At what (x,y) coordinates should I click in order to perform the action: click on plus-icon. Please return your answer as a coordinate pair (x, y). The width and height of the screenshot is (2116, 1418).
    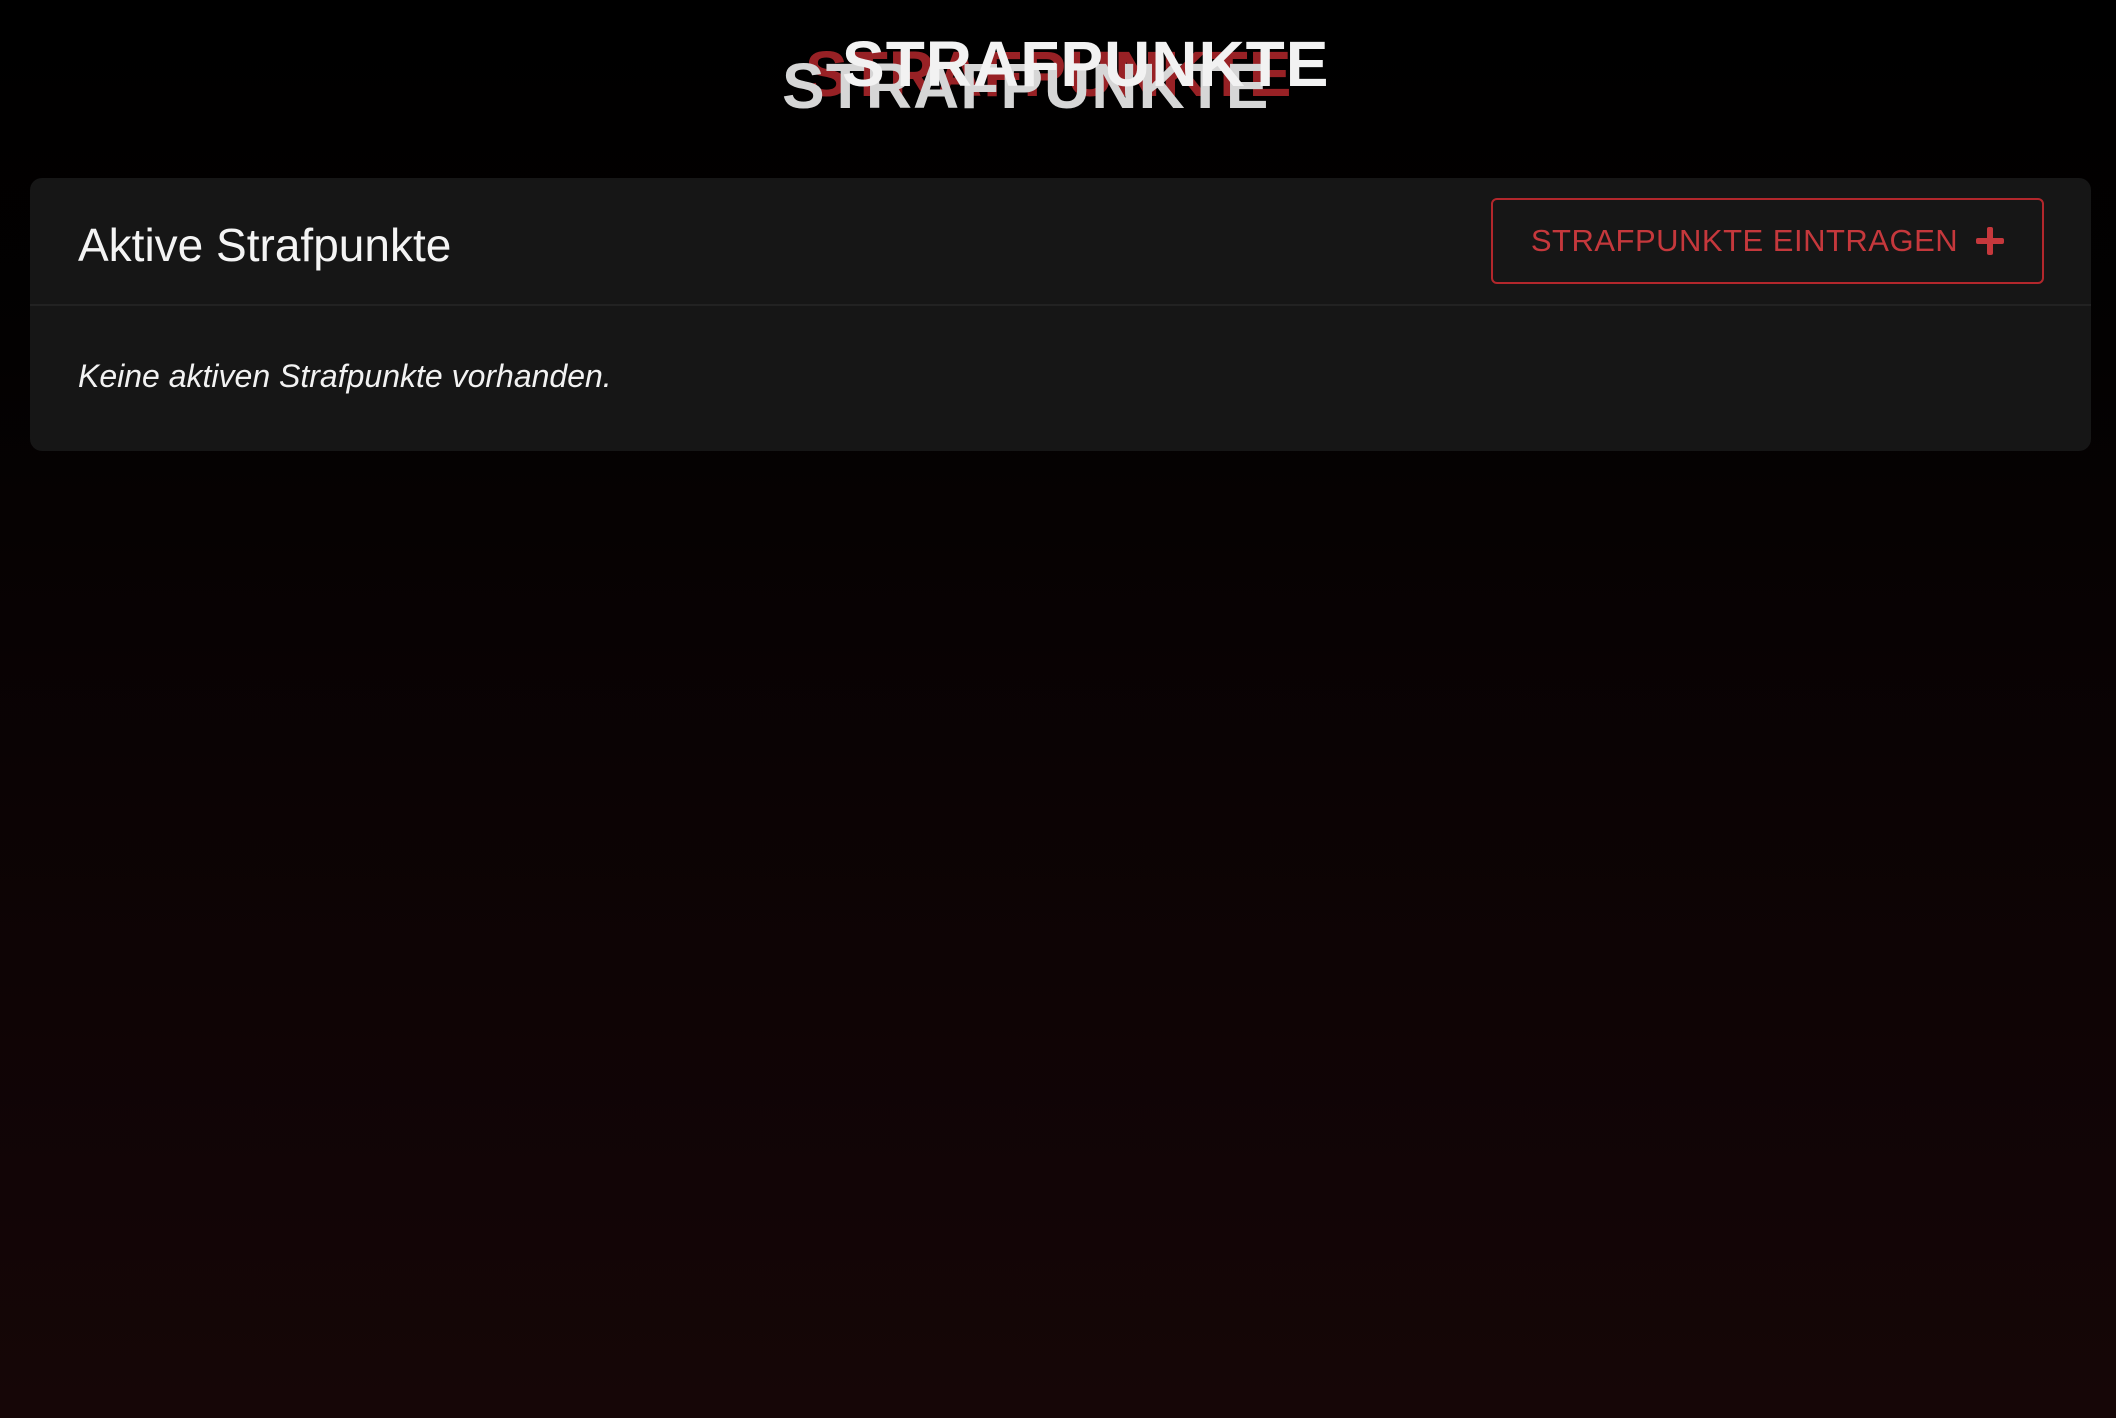
    Looking at the image, I should click on (1990, 241).